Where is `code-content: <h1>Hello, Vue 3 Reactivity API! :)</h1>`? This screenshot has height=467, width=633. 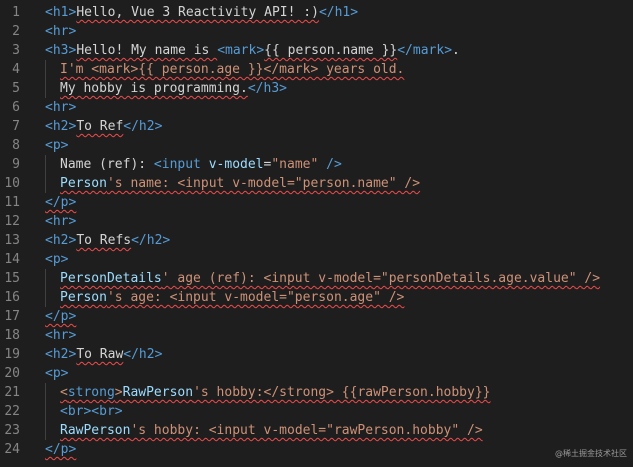 code-content: <h1>Hello, Vue 3 Reactivity API! :)</h1> is located at coordinates (201, 12).